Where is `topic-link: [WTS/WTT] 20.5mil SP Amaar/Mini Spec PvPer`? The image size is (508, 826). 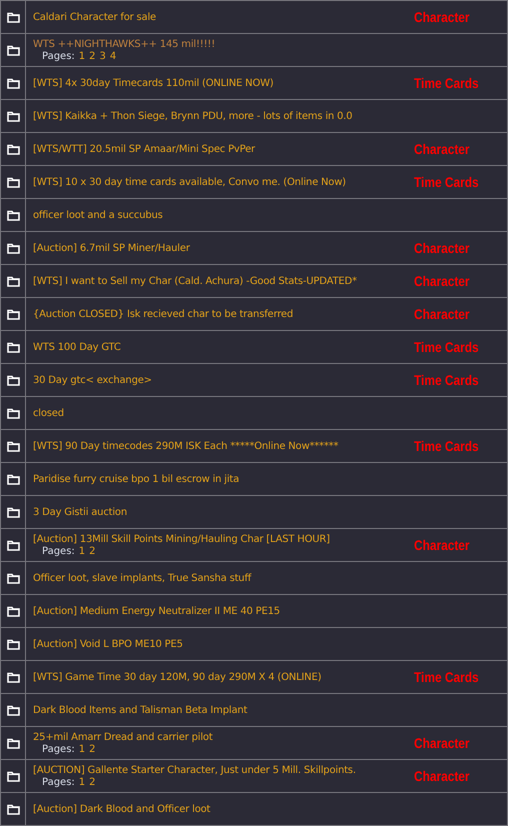 topic-link: [WTS/WTT] 20.5mil SP Amaar/Mini Spec PvPer is located at coordinates (223, 149).